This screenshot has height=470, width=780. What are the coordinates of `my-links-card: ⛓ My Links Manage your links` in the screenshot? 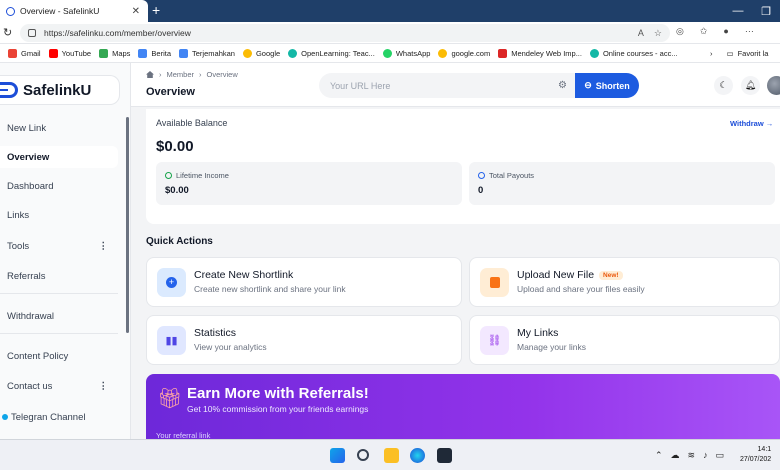 It's located at (624, 340).